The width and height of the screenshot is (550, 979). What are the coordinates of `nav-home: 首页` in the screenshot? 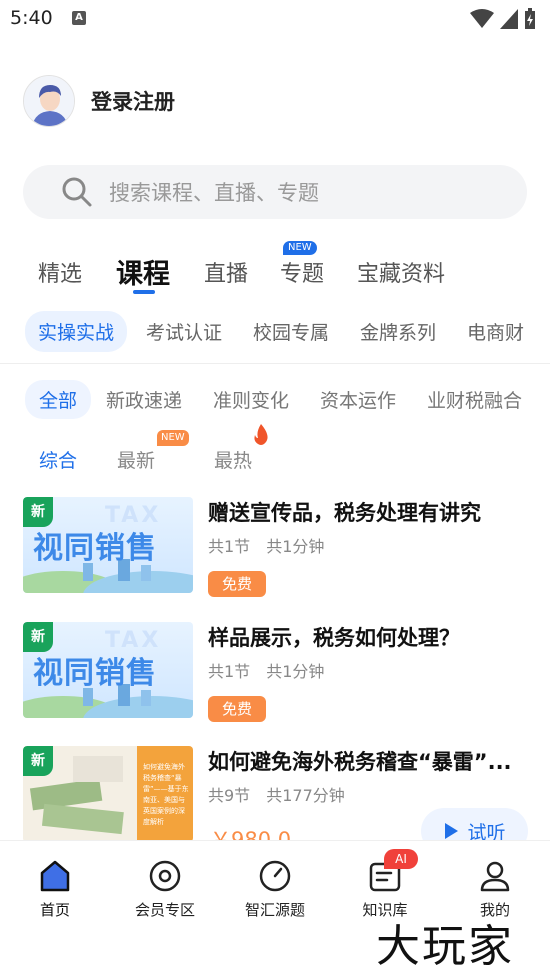 It's located at (55, 889).